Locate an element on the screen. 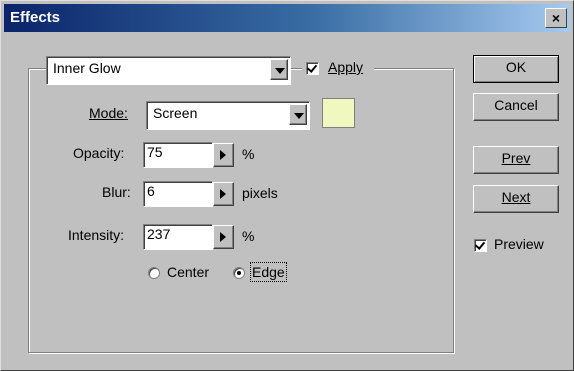 This screenshot has width=574, height=371. blur-label: Blur: is located at coordinates (116, 192).